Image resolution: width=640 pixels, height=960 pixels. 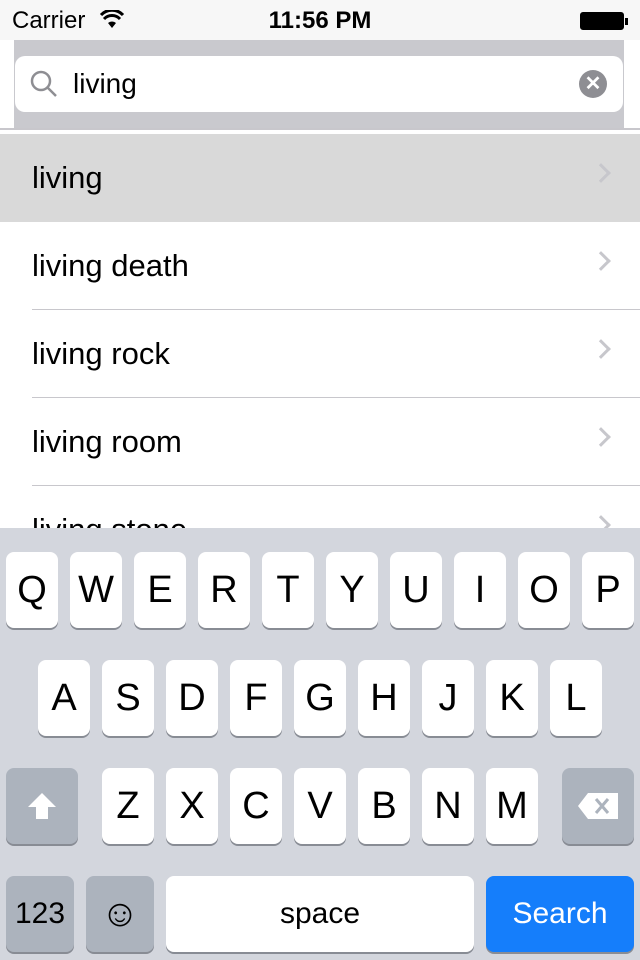 What do you see at coordinates (320, 914) in the screenshot?
I see `space-key: space` at bounding box center [320, 914].